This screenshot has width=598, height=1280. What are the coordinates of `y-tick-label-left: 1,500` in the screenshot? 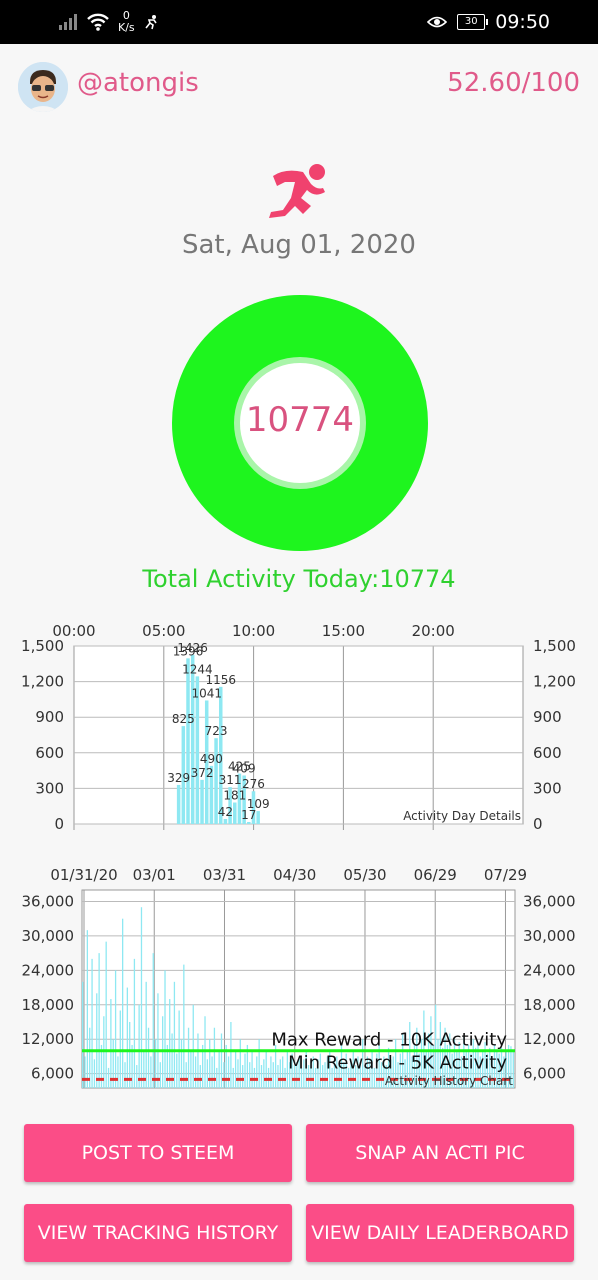 It's located at (42, 646).